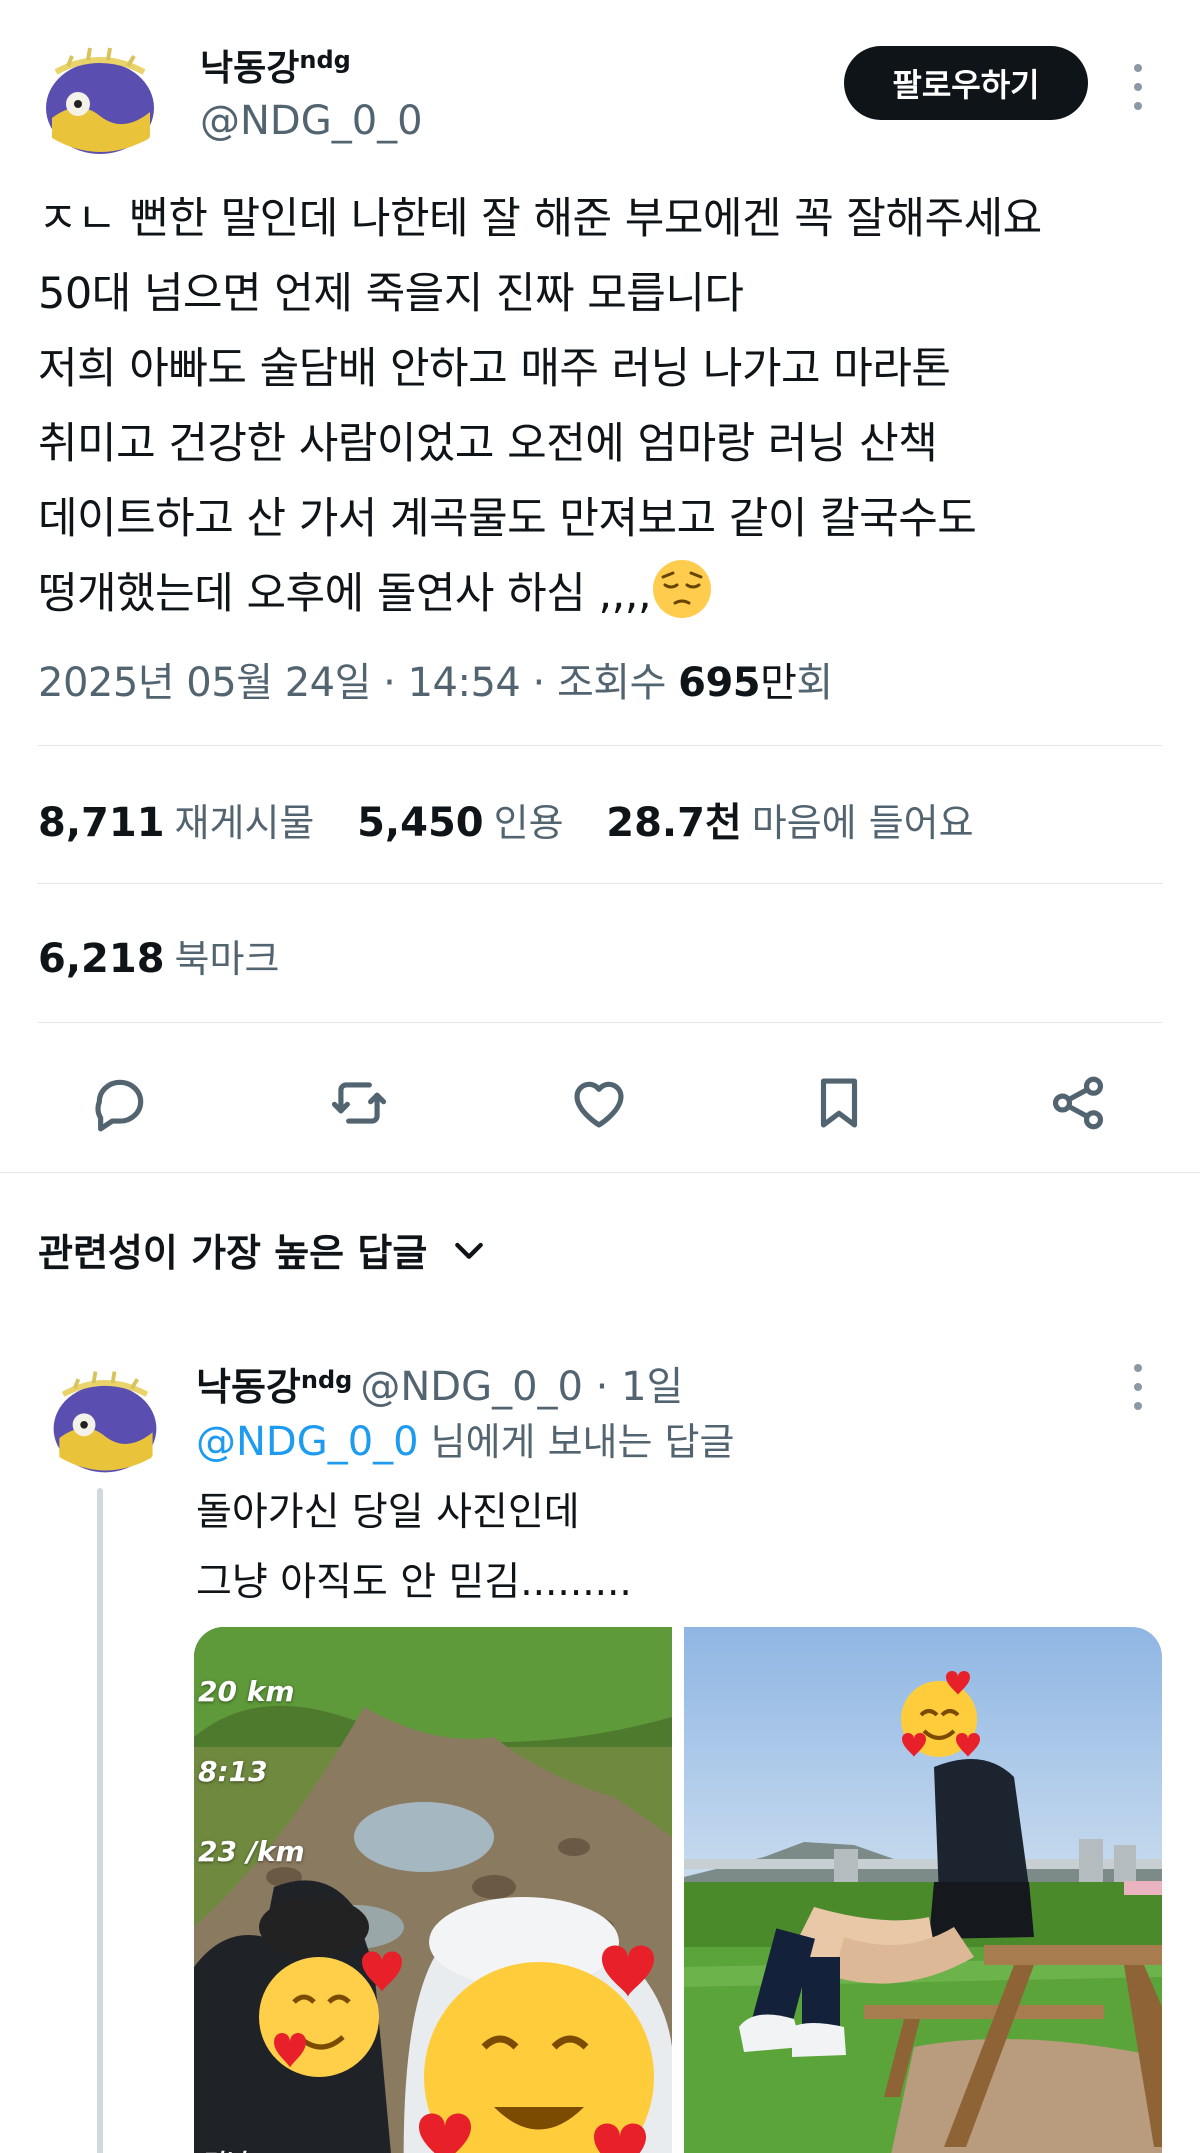  I want to click on share-icon, so click(1078, 1103).